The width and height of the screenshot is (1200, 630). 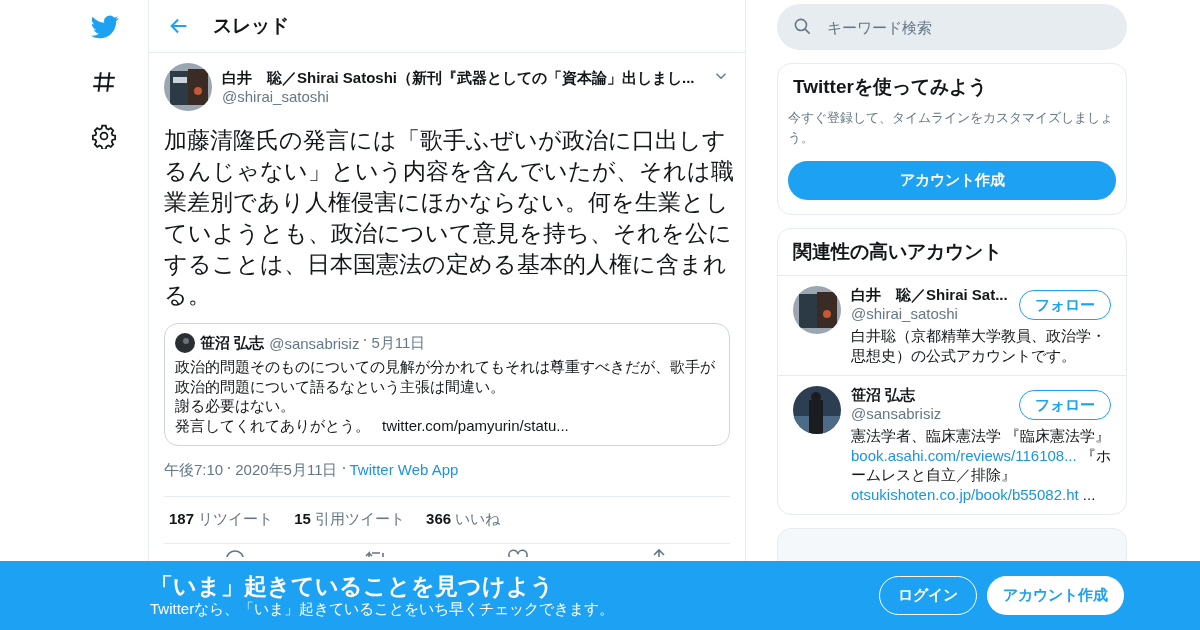 I want to click on create-account-button: アカウント作成, so click(x=952, y=180).